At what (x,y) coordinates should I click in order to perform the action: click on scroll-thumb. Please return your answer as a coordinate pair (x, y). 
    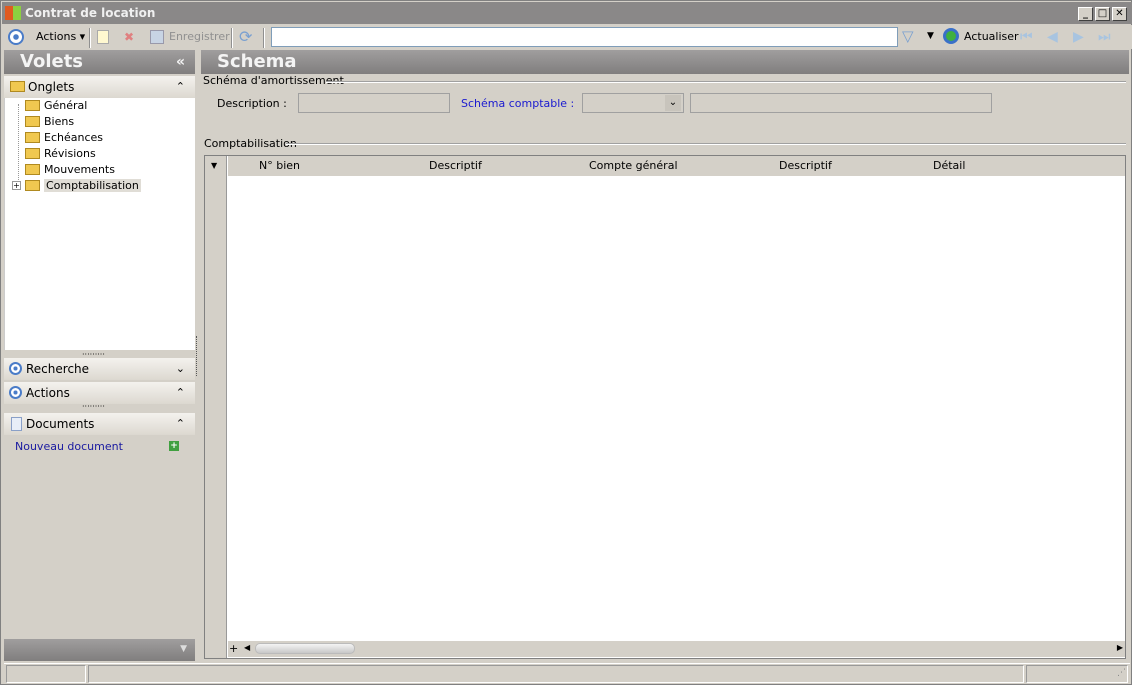
    Looking at the image, I should click on (305, 648).